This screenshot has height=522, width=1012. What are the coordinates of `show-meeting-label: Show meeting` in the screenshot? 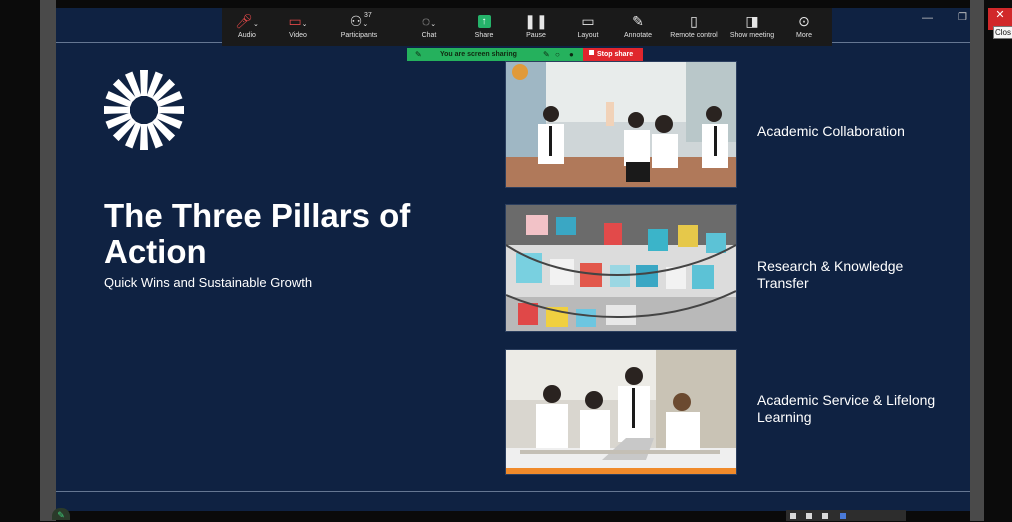 It's located at (752, 35).